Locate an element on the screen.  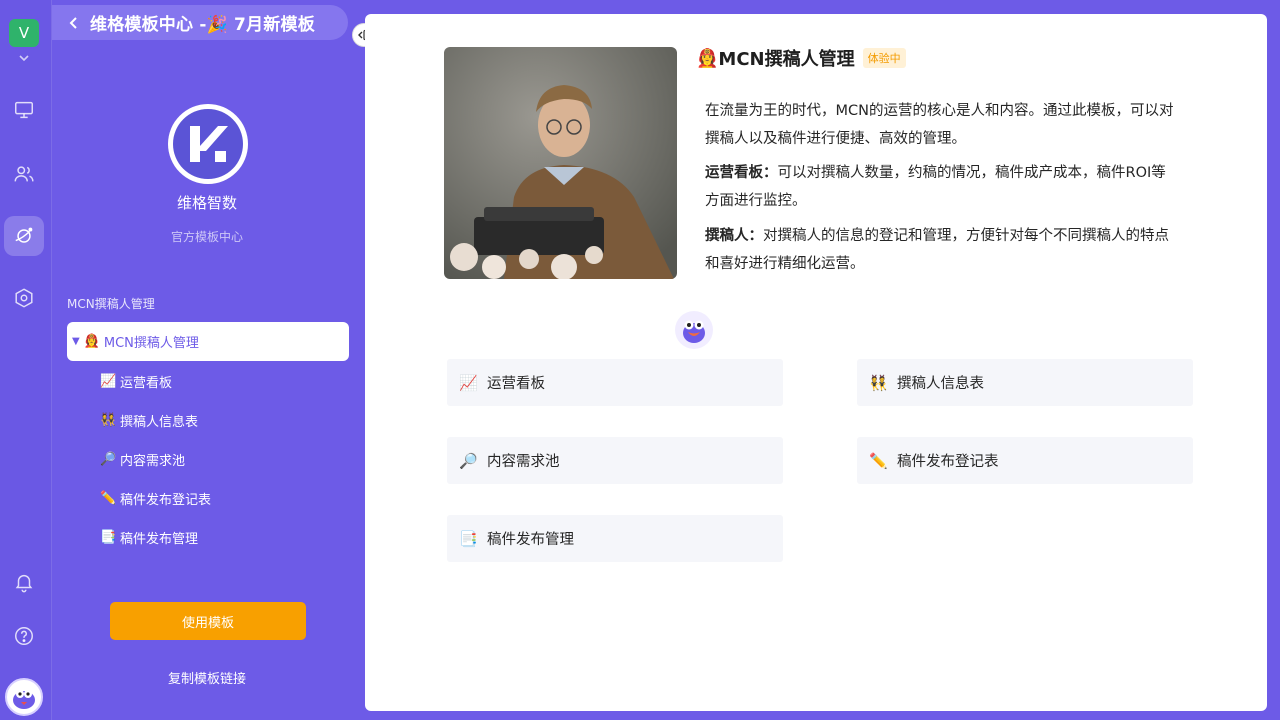
mascot-icon is located at coordinates (694, 330).